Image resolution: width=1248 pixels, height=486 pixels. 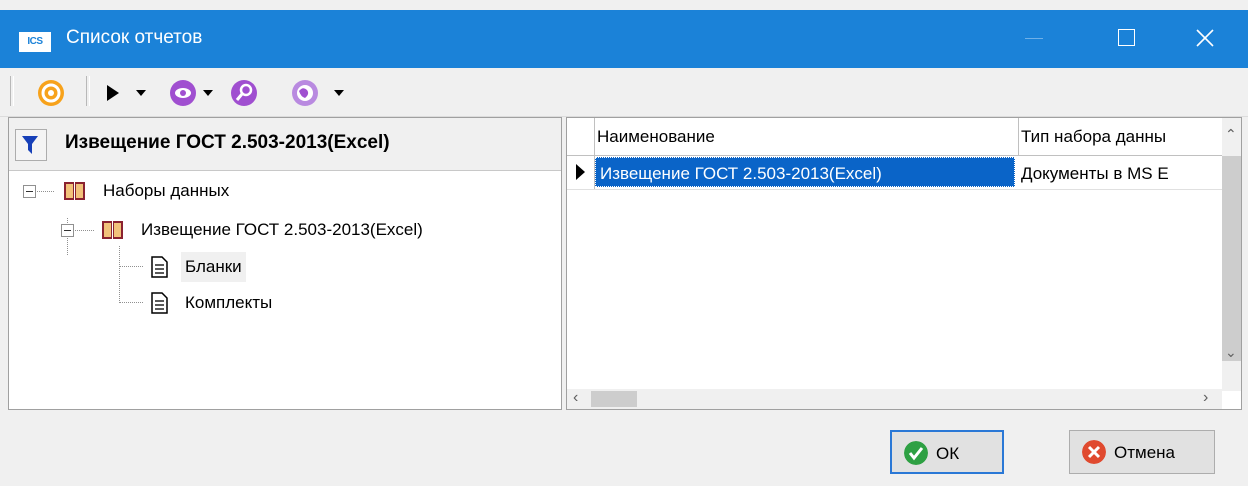 I want to click on cell-name: Извещение ГОСТ 2.503-2013(Excel), so click(x=805, y=172).